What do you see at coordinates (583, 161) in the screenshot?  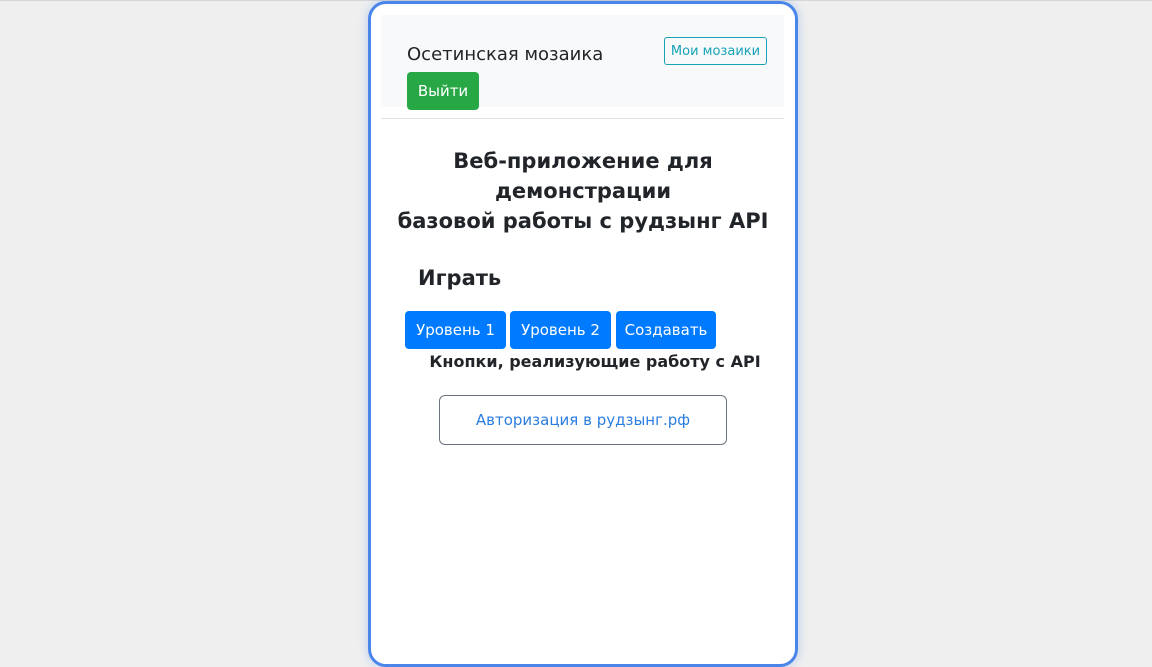 I see `page-title-line-1: Веб-приложение для` at bounding box center [583, 161].